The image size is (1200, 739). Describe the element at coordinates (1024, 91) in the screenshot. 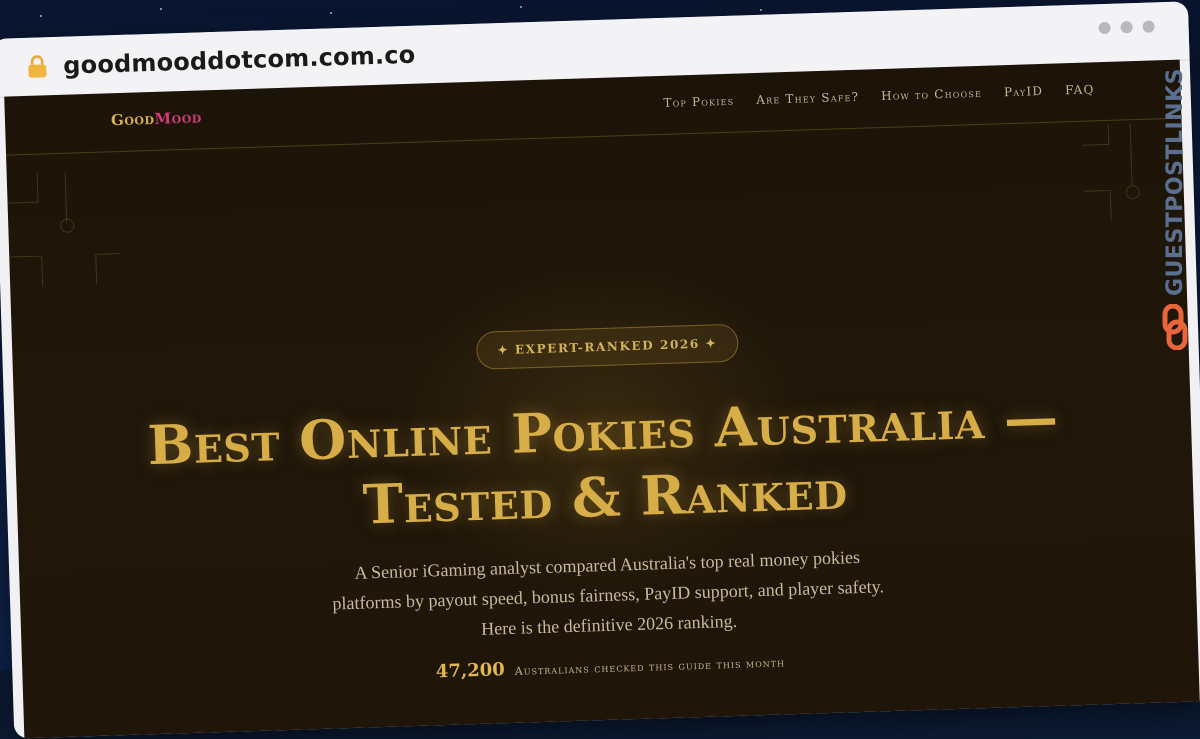

I see `nav-payid: PayID` at that location.